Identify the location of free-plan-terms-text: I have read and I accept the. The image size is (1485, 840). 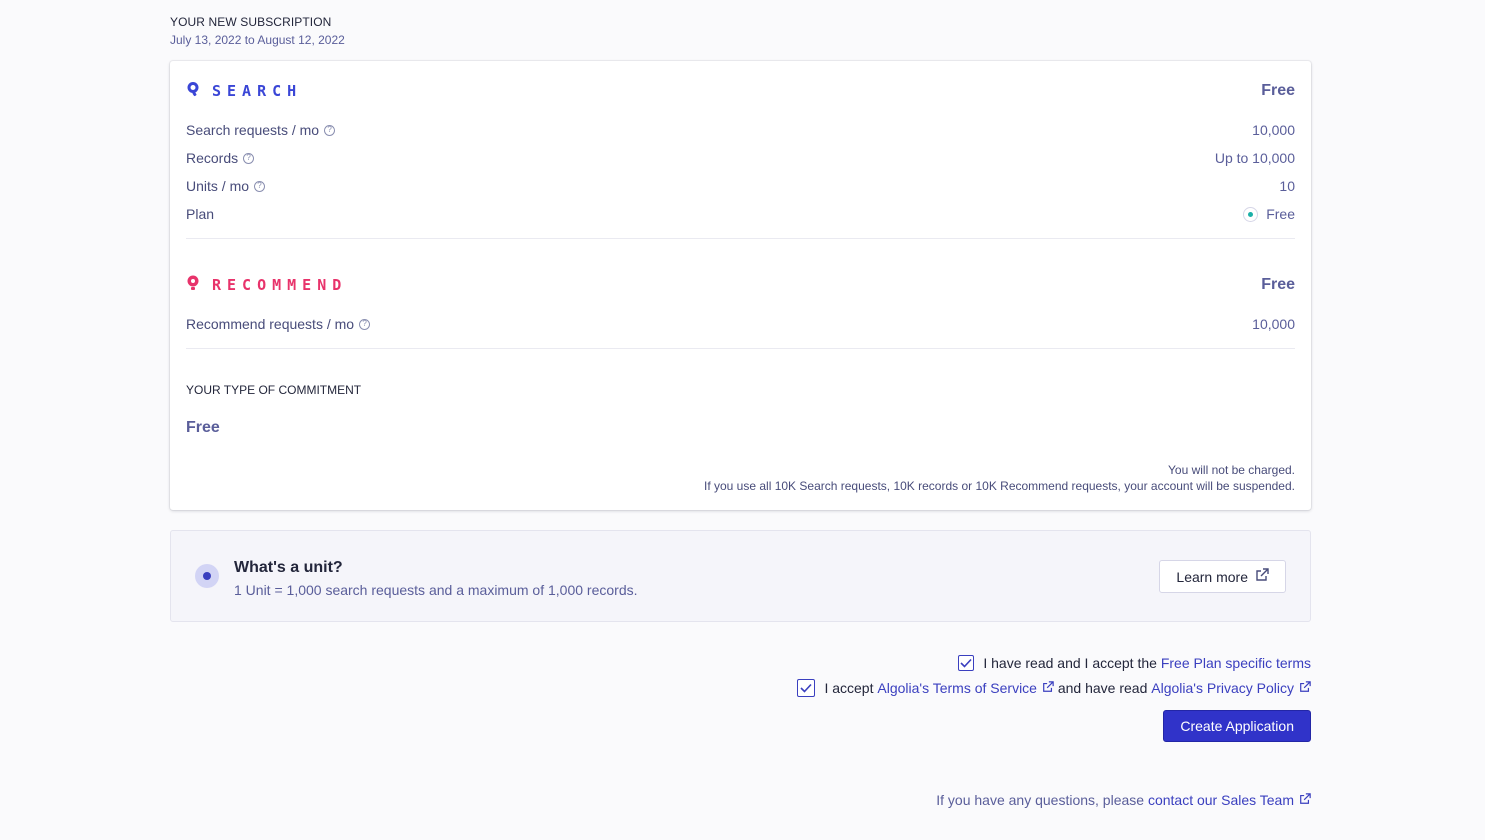
(1072, 663).